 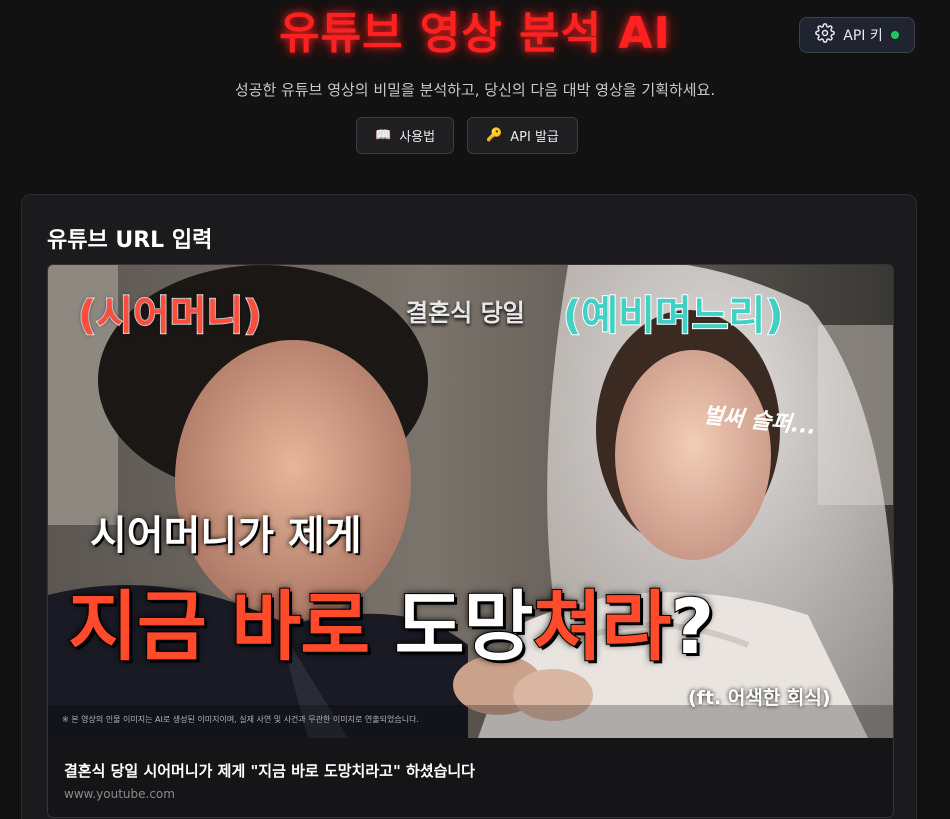 What do you see at coordinates (464, 626) in the screenshot?
I see `thumb-headline-white: 도망` at bounding box center [464, 626].